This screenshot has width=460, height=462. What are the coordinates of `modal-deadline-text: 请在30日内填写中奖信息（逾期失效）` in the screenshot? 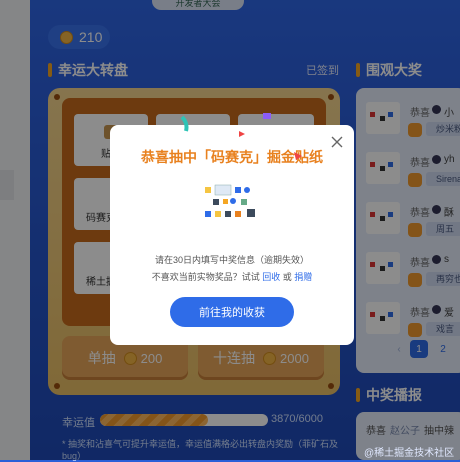 It's located at (231, 260).